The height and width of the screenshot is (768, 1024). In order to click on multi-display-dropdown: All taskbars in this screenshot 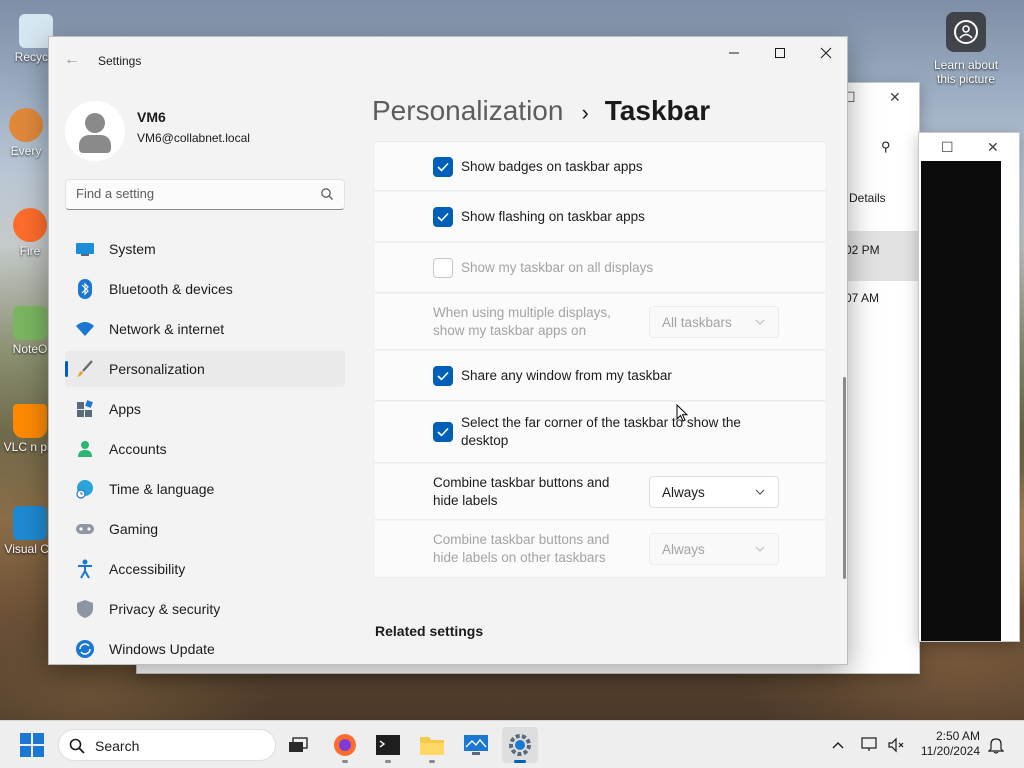, I will do `click(714, 322)`.